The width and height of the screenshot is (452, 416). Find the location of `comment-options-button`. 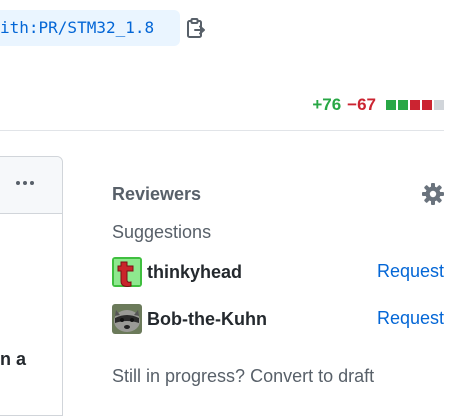

comment-options-button is located at coordinates (25, 183).